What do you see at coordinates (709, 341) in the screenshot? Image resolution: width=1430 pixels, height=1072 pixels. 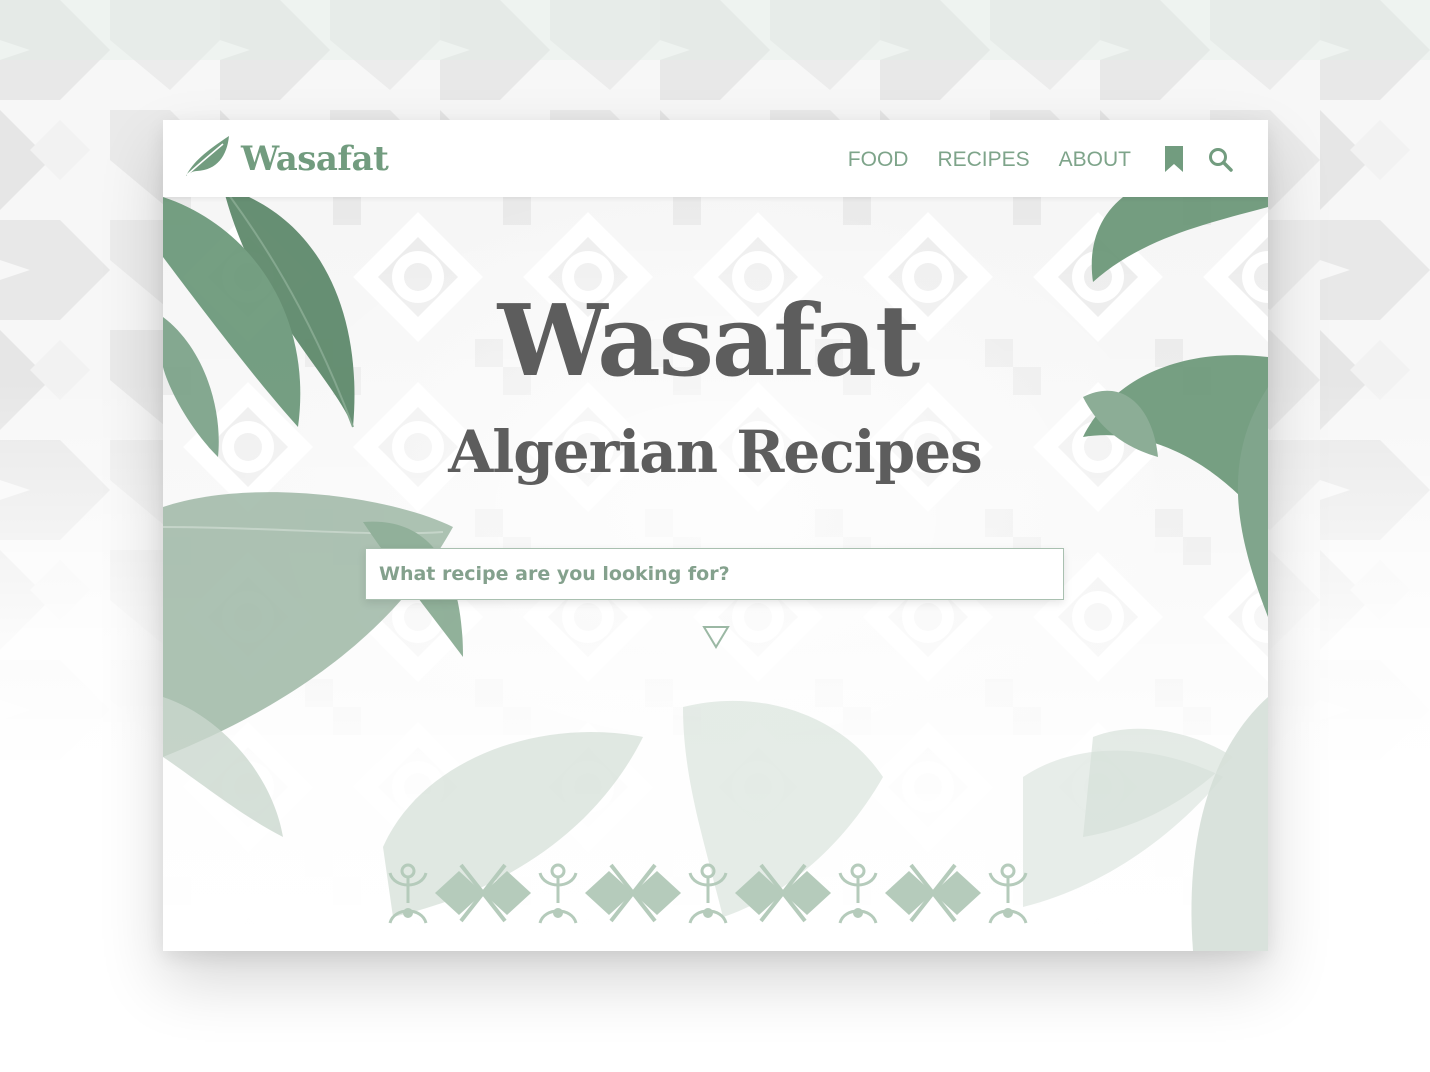 I see `hero-title: Wasafat` at bounding box center [709, 341].